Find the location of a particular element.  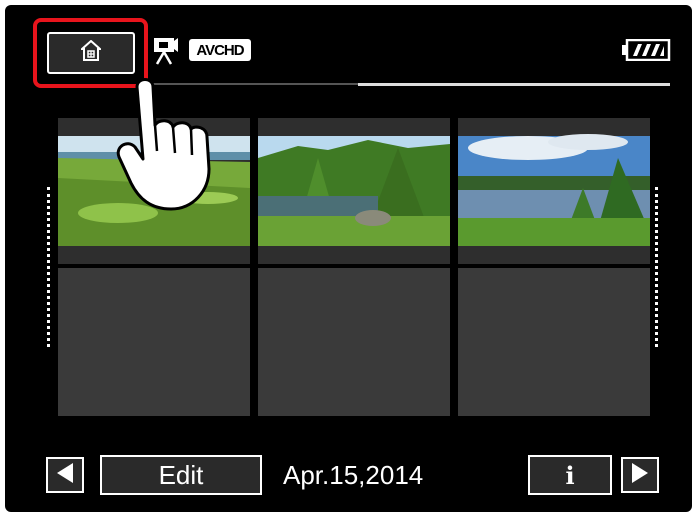

edit-label: Edit is located at coordinates (181, 474).